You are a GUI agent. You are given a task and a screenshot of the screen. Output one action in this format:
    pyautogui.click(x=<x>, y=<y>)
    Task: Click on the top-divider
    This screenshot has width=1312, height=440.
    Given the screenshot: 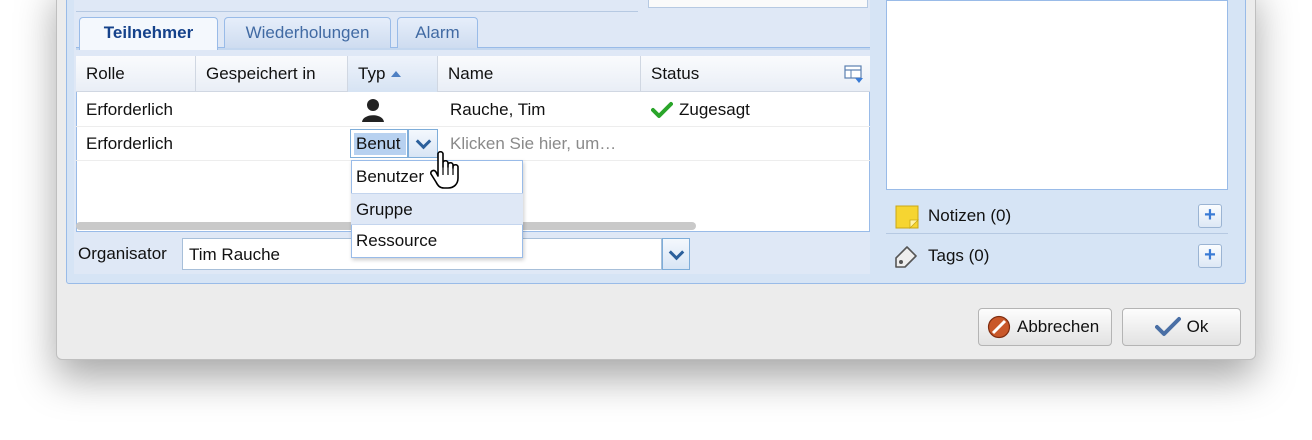 What is the action you would take?
    pyautogui.click(x=357, y=6)
    